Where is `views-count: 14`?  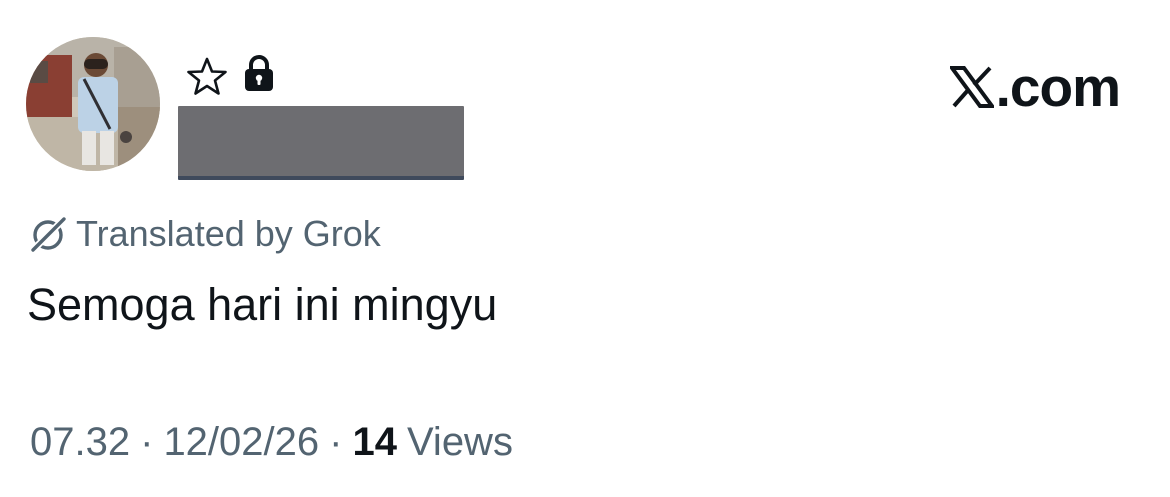 views-count: 14 is located at coordinates (374, 442).